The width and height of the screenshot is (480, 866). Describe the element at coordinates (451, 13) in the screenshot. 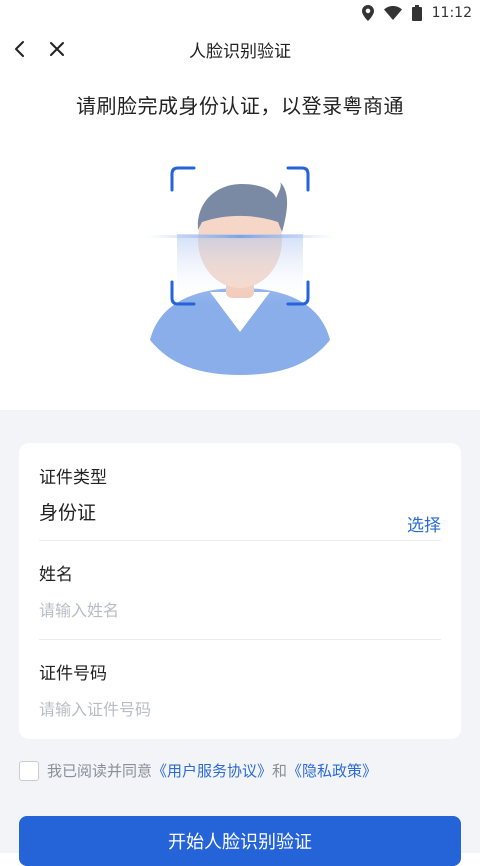

I see `status-time: 11:12` at that location.